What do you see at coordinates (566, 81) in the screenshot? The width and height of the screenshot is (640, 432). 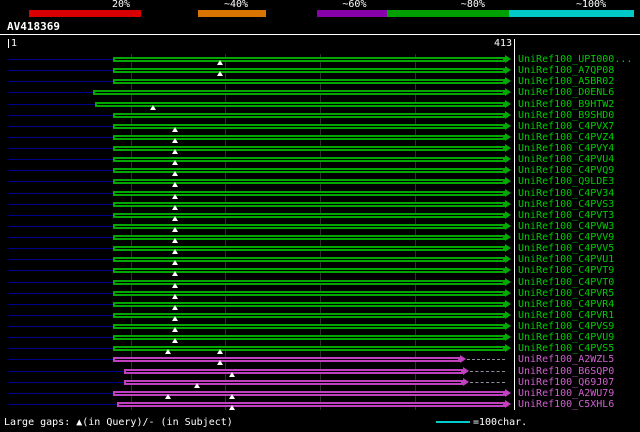 I see `hit-label: UniRef100_A5BR02` at bounding box center [566, 81].